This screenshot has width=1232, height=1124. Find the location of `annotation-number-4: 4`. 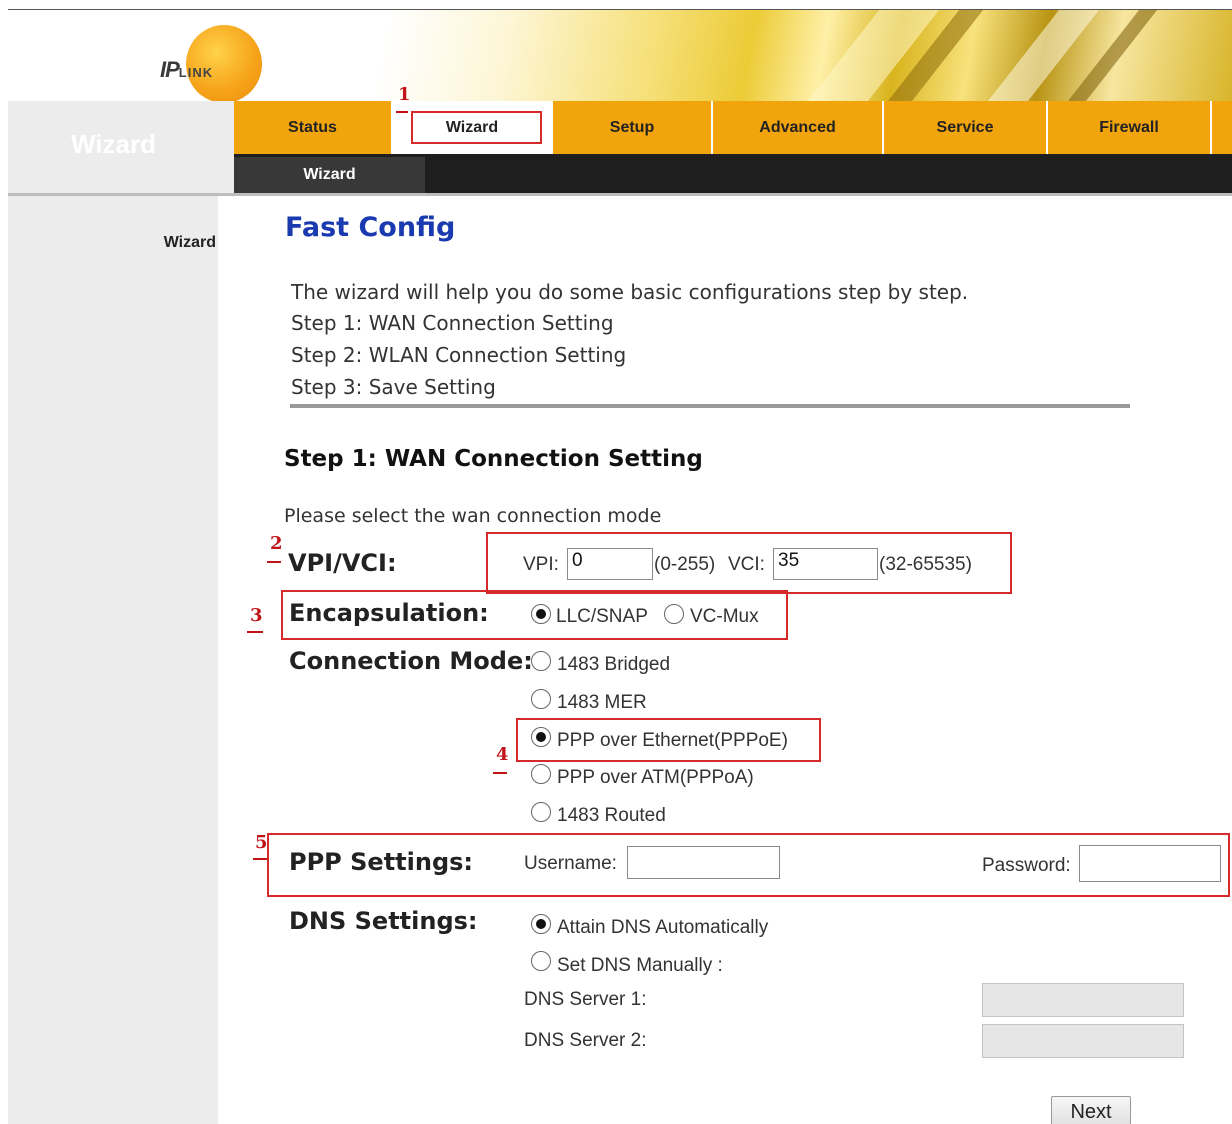

annotation-number-4: 4 is located at coordinates (502, 754).